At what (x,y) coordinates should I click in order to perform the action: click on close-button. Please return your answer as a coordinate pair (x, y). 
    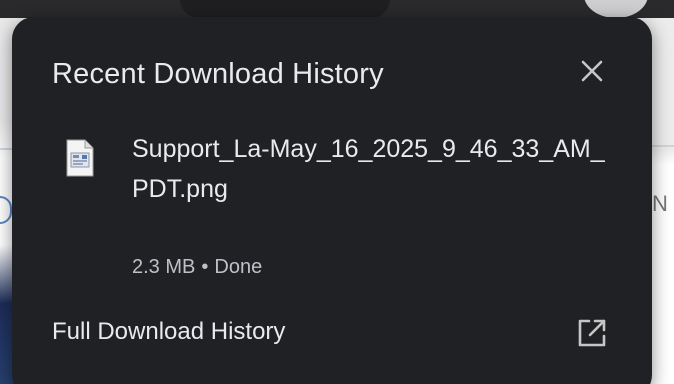
    Looking at the image, I should click on (592, 71).